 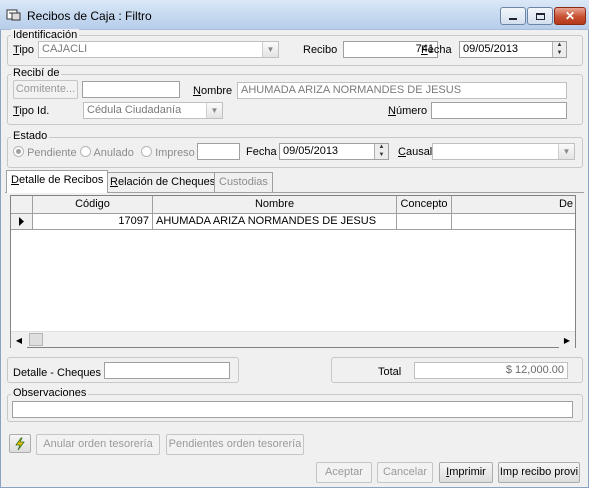 I want to click on estado-group-label: Estado, so click(x=30, y=136).